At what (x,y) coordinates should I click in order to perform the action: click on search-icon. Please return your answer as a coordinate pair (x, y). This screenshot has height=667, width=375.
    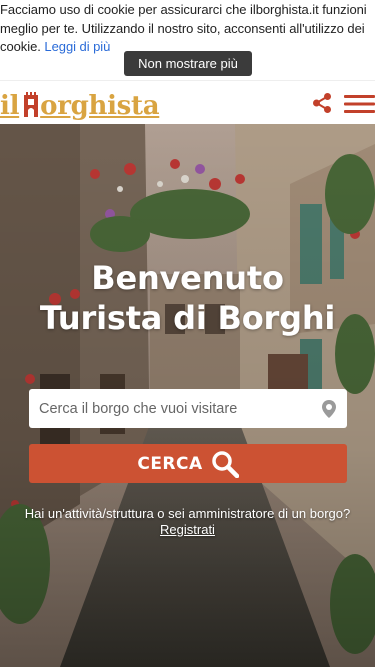
    Looking at the image, I should click on (225, 464).